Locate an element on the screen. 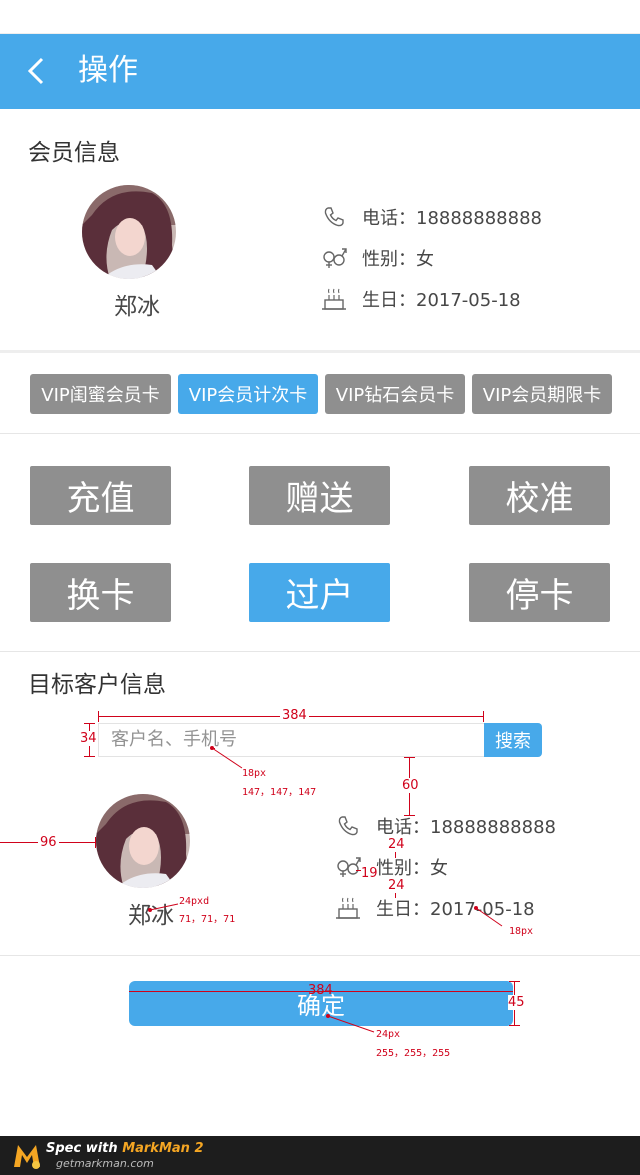  target-phone-row: 电话：18888888888 is located at coordinates (445, 826).